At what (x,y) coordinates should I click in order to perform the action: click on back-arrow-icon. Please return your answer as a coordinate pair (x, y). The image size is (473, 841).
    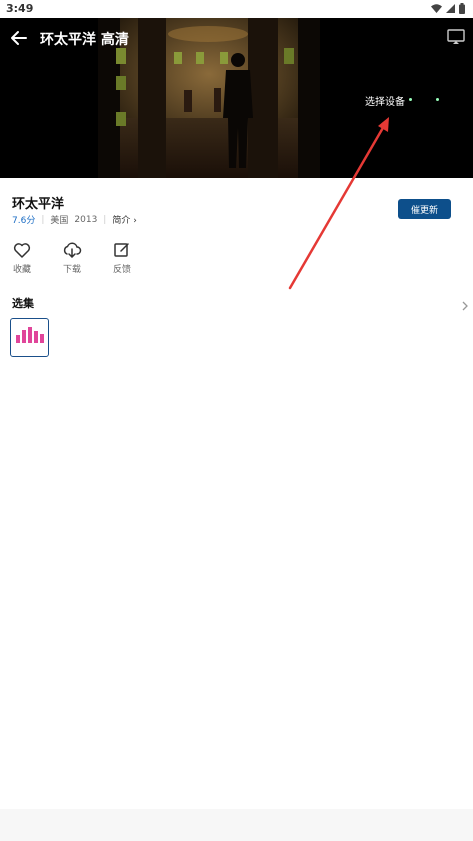
    Looking at the image, I should click on (19, 38).